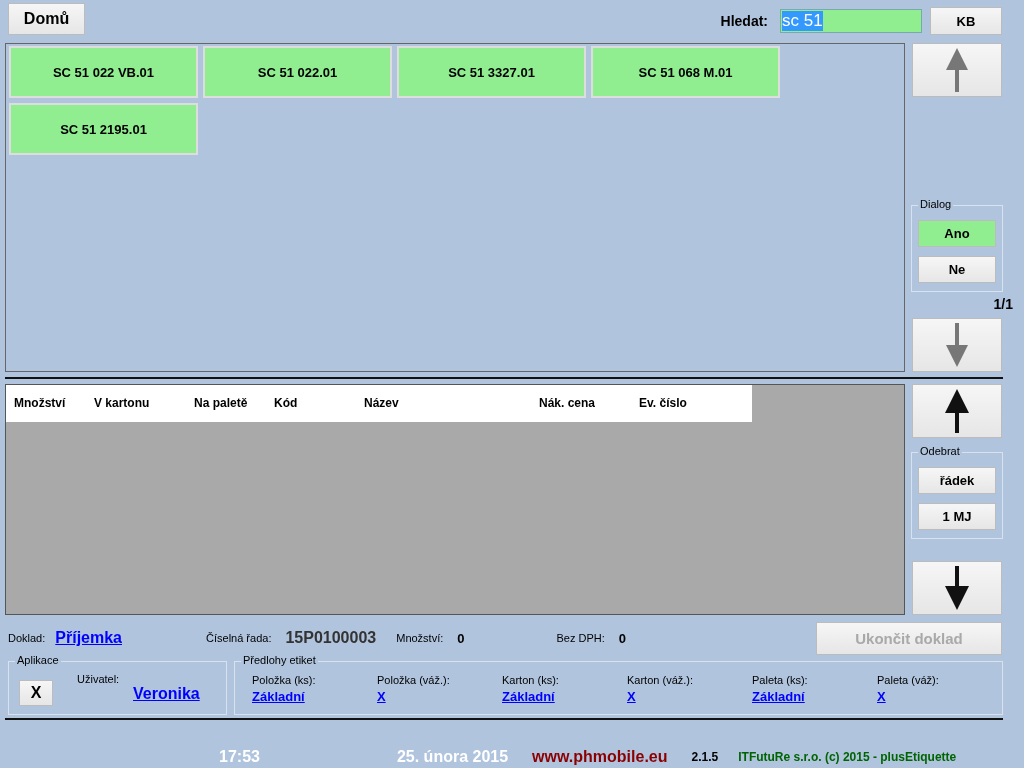  I want to click on page-indicator: 1/1, so click(1003, 304).